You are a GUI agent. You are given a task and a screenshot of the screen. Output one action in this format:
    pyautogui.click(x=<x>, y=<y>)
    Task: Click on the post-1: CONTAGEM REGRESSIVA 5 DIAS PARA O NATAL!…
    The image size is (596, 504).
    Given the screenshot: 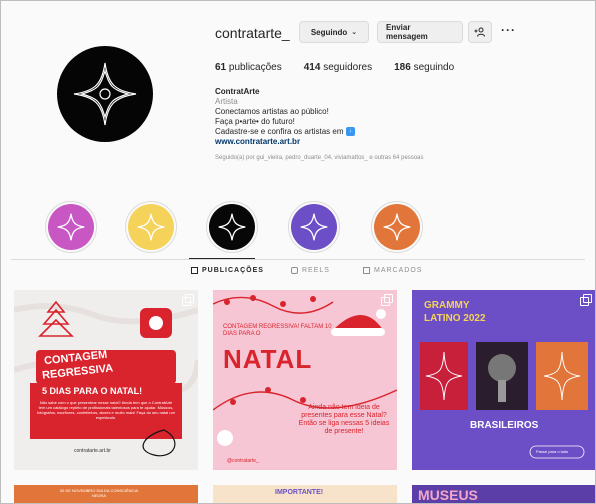 What is the action you would take?
    pyautogui.click(x=106, y=380)
    